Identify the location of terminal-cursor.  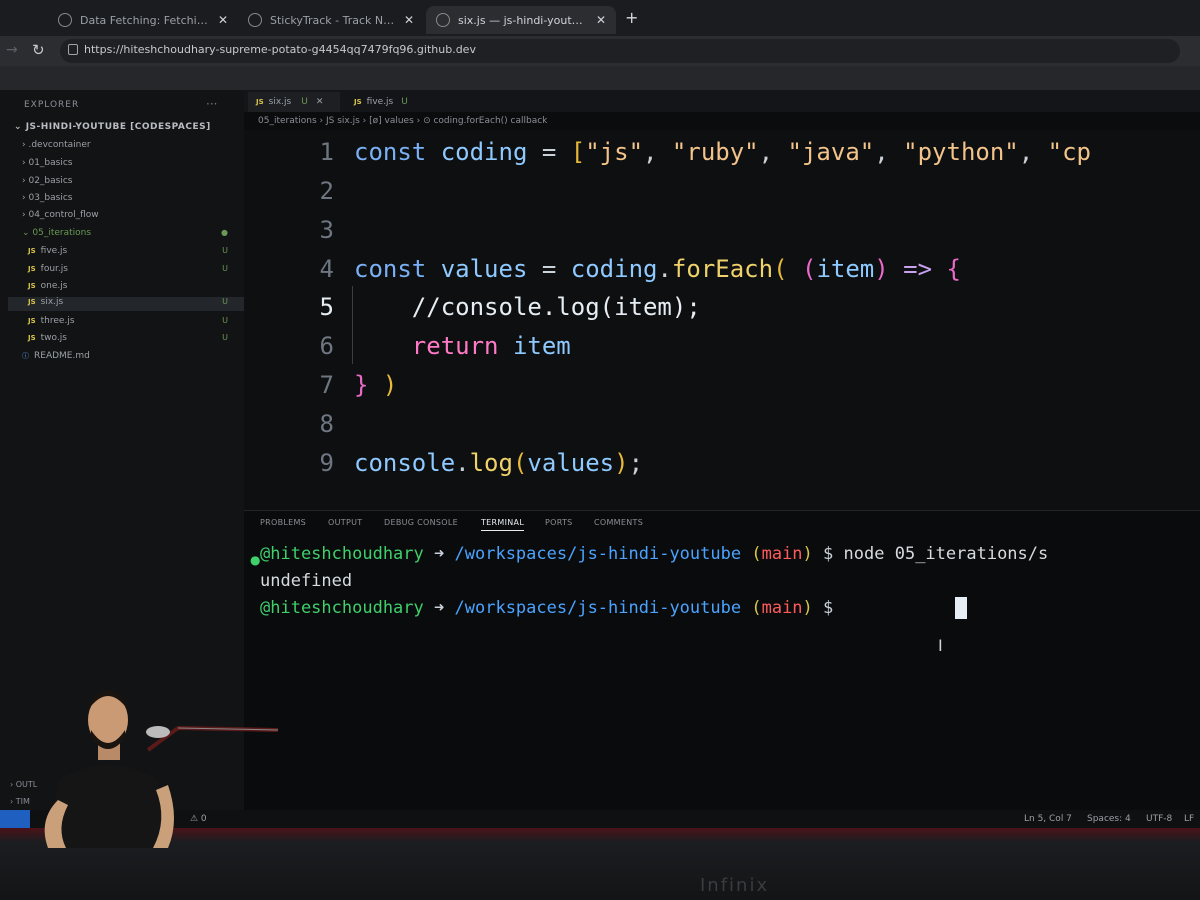
(961, 608).